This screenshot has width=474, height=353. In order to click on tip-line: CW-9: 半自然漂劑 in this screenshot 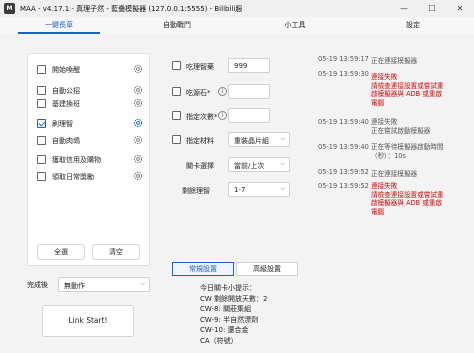, I will do `click(229, 319)`.